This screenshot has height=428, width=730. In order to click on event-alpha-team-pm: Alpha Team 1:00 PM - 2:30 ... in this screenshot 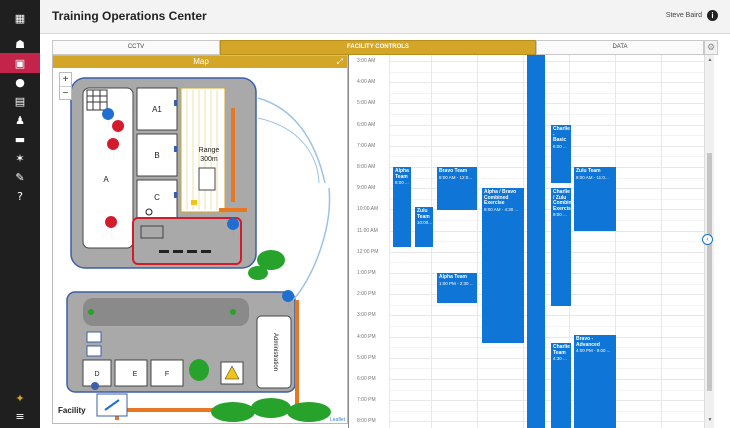, I will do `click(457, 288)`.